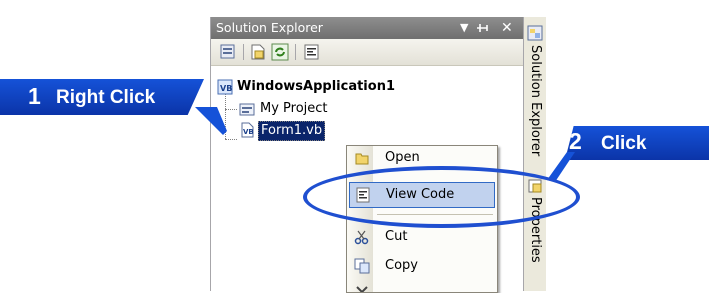 This screenshot has height=293, width=709. What do you see at coordinates (441, 197) in the screenshot?
I see `highlight-oval` at bounding box center [441, 197].